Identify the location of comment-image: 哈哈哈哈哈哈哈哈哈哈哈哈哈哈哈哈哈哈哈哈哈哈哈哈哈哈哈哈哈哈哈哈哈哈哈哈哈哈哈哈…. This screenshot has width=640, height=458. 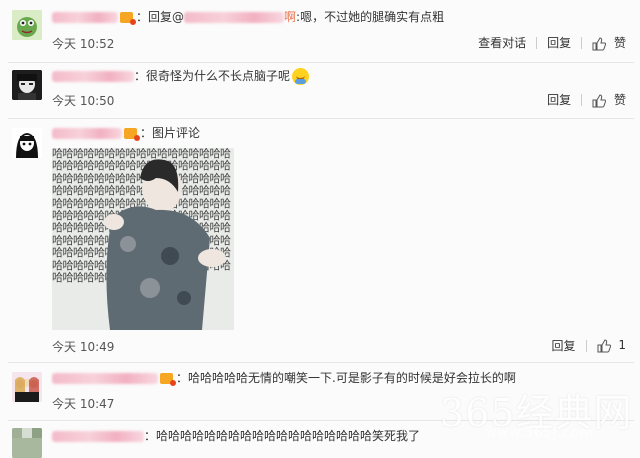
(143, 239).